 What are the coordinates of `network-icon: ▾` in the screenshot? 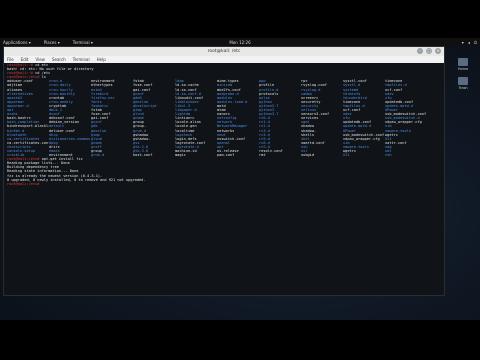 It's located at (462, 42).